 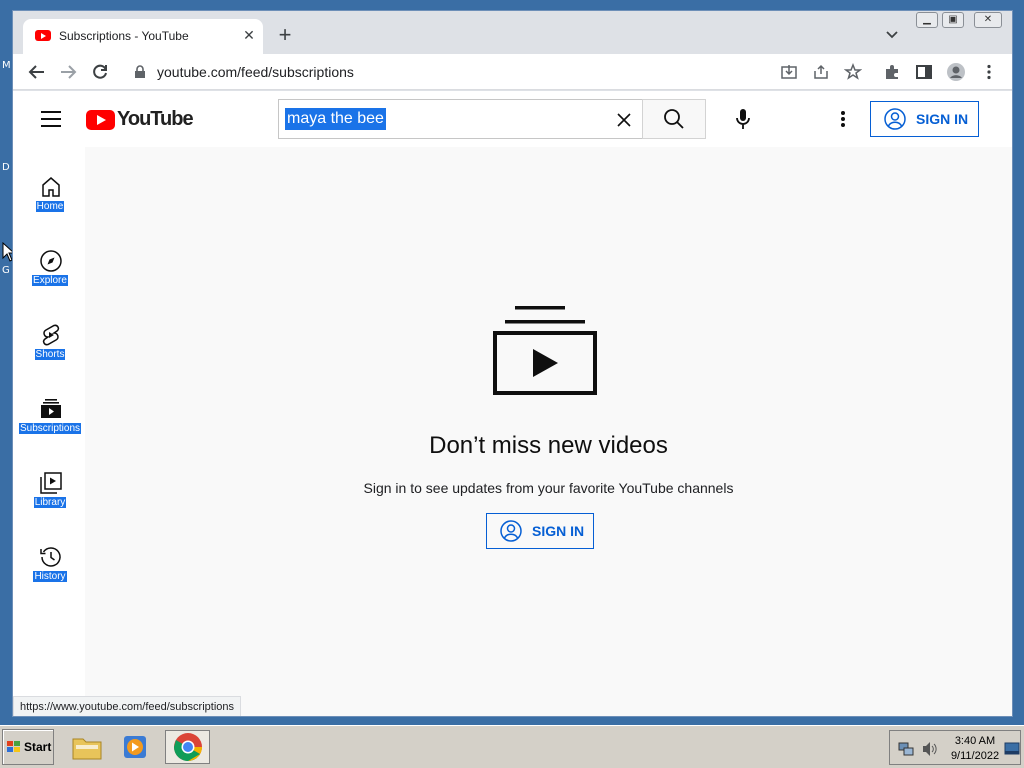 I want to click on empty-state-sign-in-button: SIGN IN, so click(x=540, y=531).